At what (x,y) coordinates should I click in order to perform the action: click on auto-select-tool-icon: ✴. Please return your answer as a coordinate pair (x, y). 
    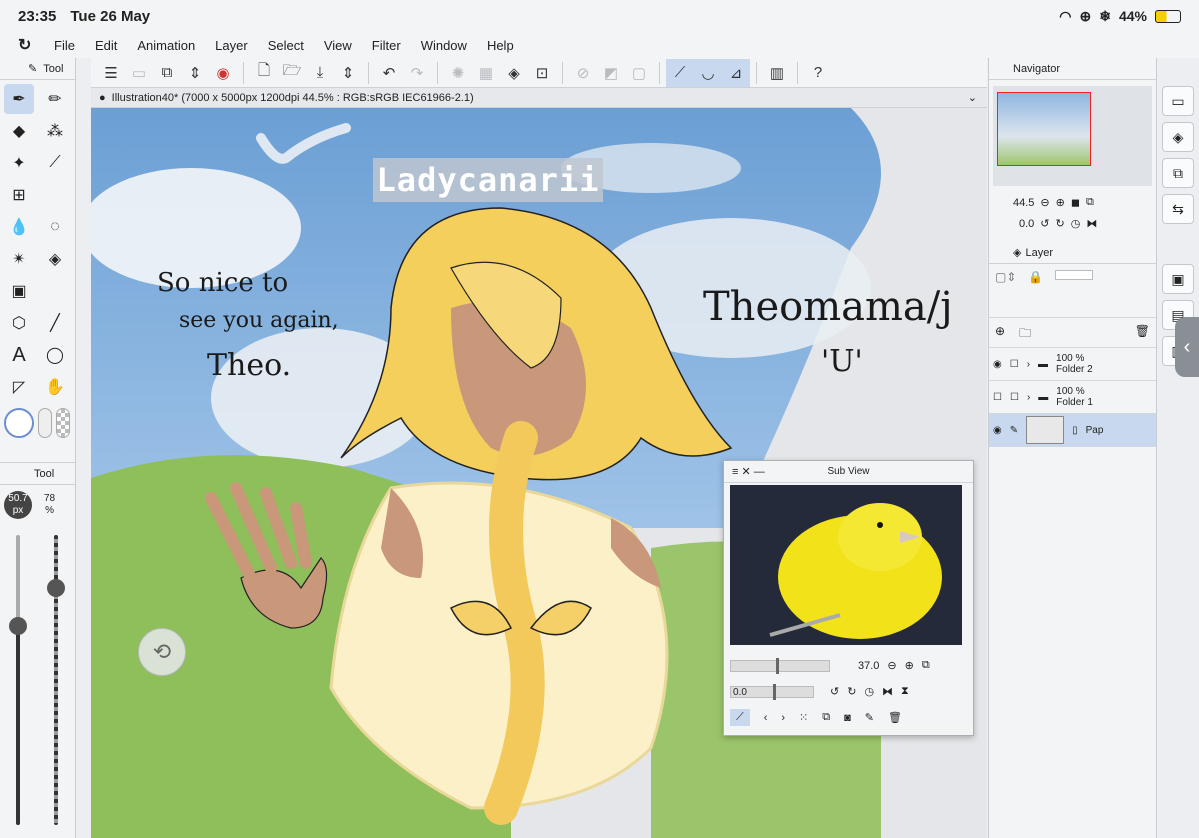
    Looking at the image, I should click on (19, 259).